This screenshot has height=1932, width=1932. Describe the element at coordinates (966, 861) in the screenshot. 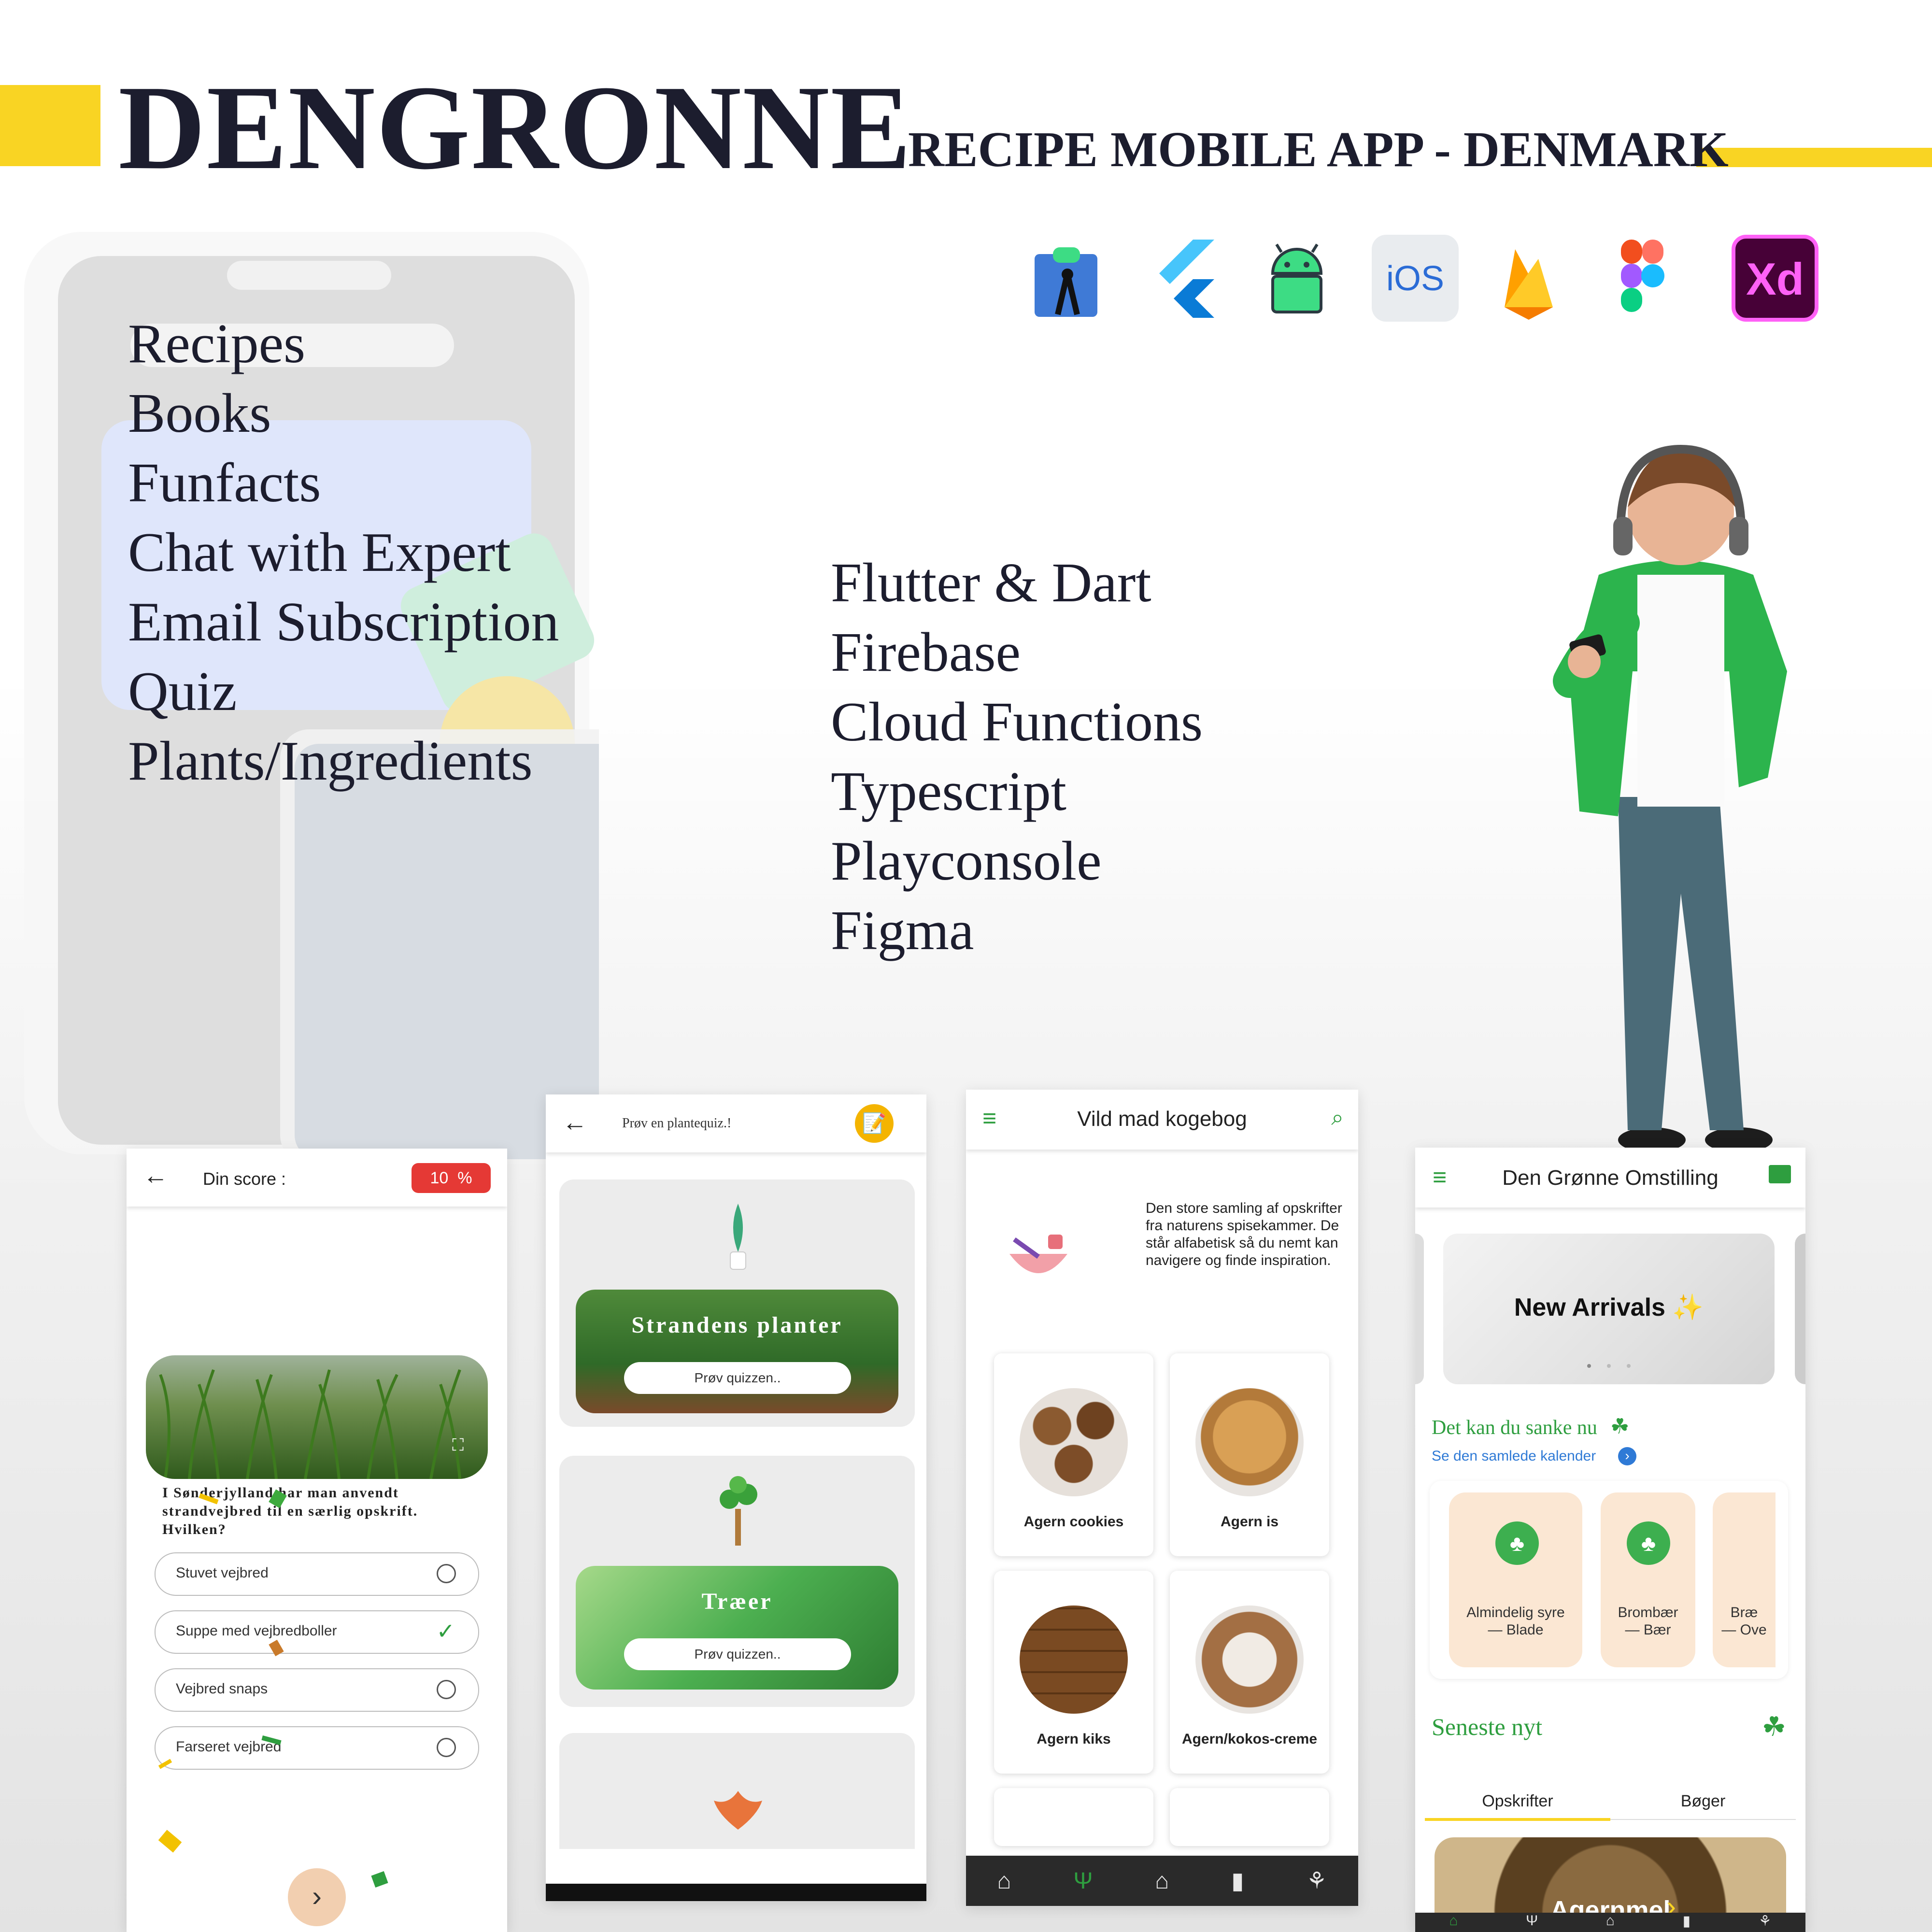

I see `technology-item: Playconsole` at that location.